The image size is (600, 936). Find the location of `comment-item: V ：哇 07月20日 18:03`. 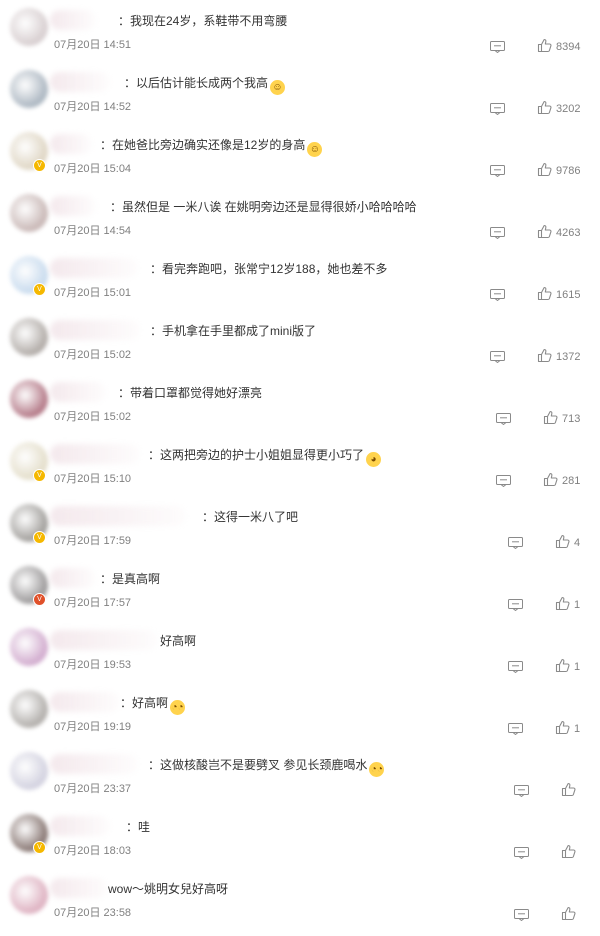

comment-item: V ：哇 07月20日 18:03 is located at coordinates (300, 843).